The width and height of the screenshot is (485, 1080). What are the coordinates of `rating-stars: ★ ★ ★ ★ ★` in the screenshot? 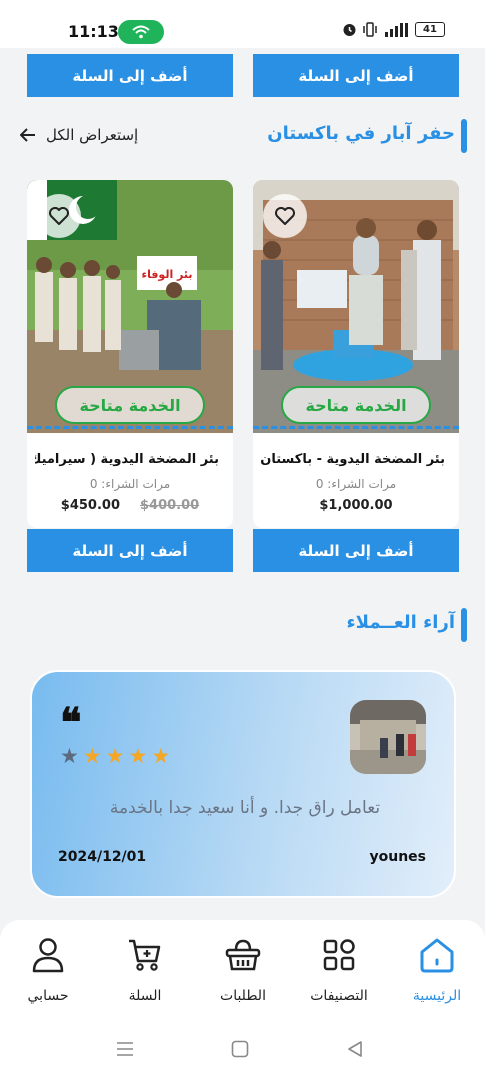 It's located at (115, 756).